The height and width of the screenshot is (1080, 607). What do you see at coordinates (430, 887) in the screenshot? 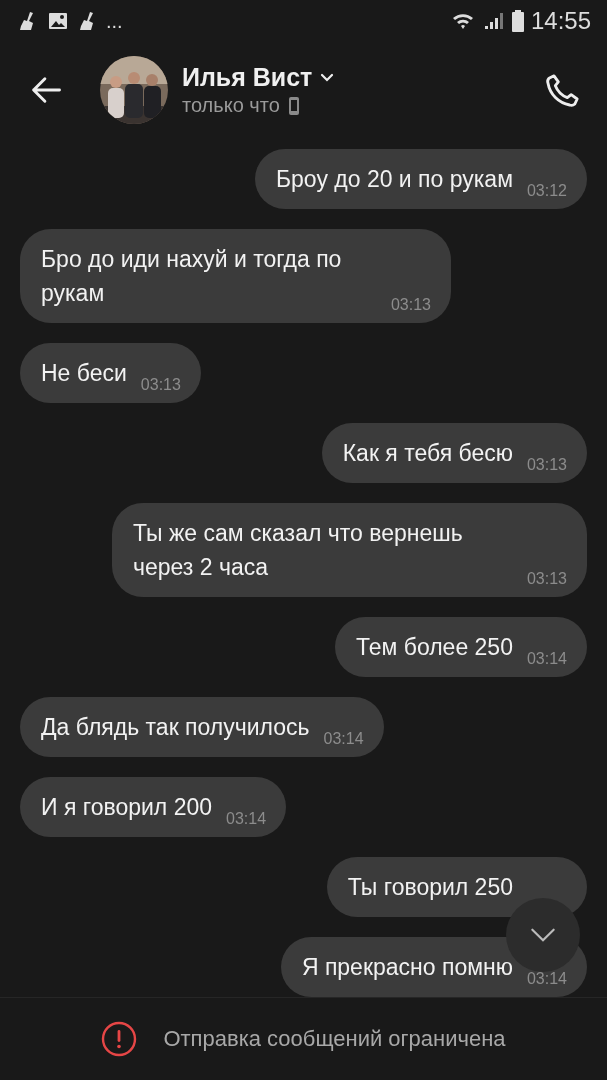
I see `message-text: Ты говорил 250` at bounding box center [430, 887].